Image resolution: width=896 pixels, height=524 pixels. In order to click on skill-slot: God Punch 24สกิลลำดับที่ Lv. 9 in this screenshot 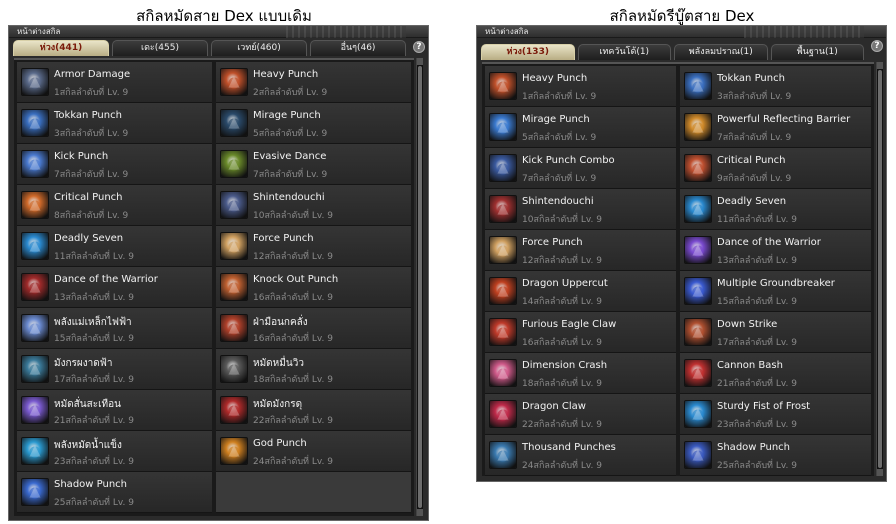, I will do `click(313, 451)`.